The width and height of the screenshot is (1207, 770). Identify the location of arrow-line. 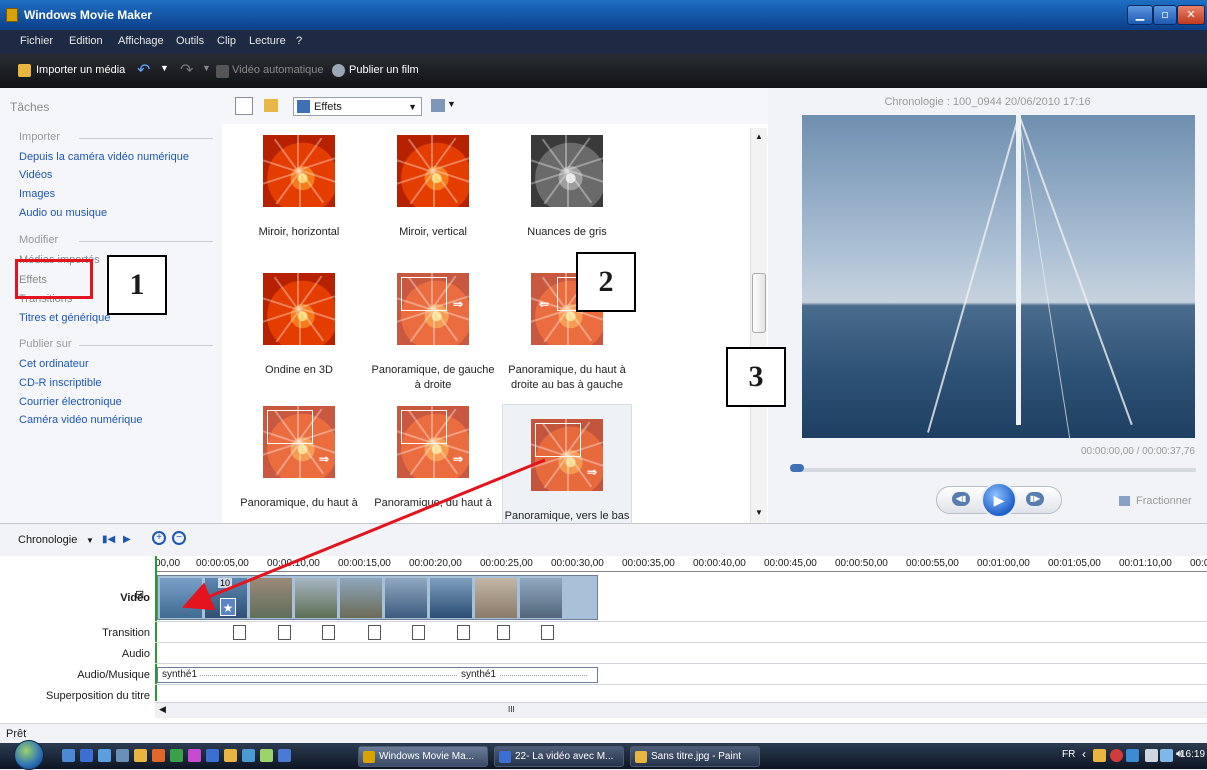
(364, 534).